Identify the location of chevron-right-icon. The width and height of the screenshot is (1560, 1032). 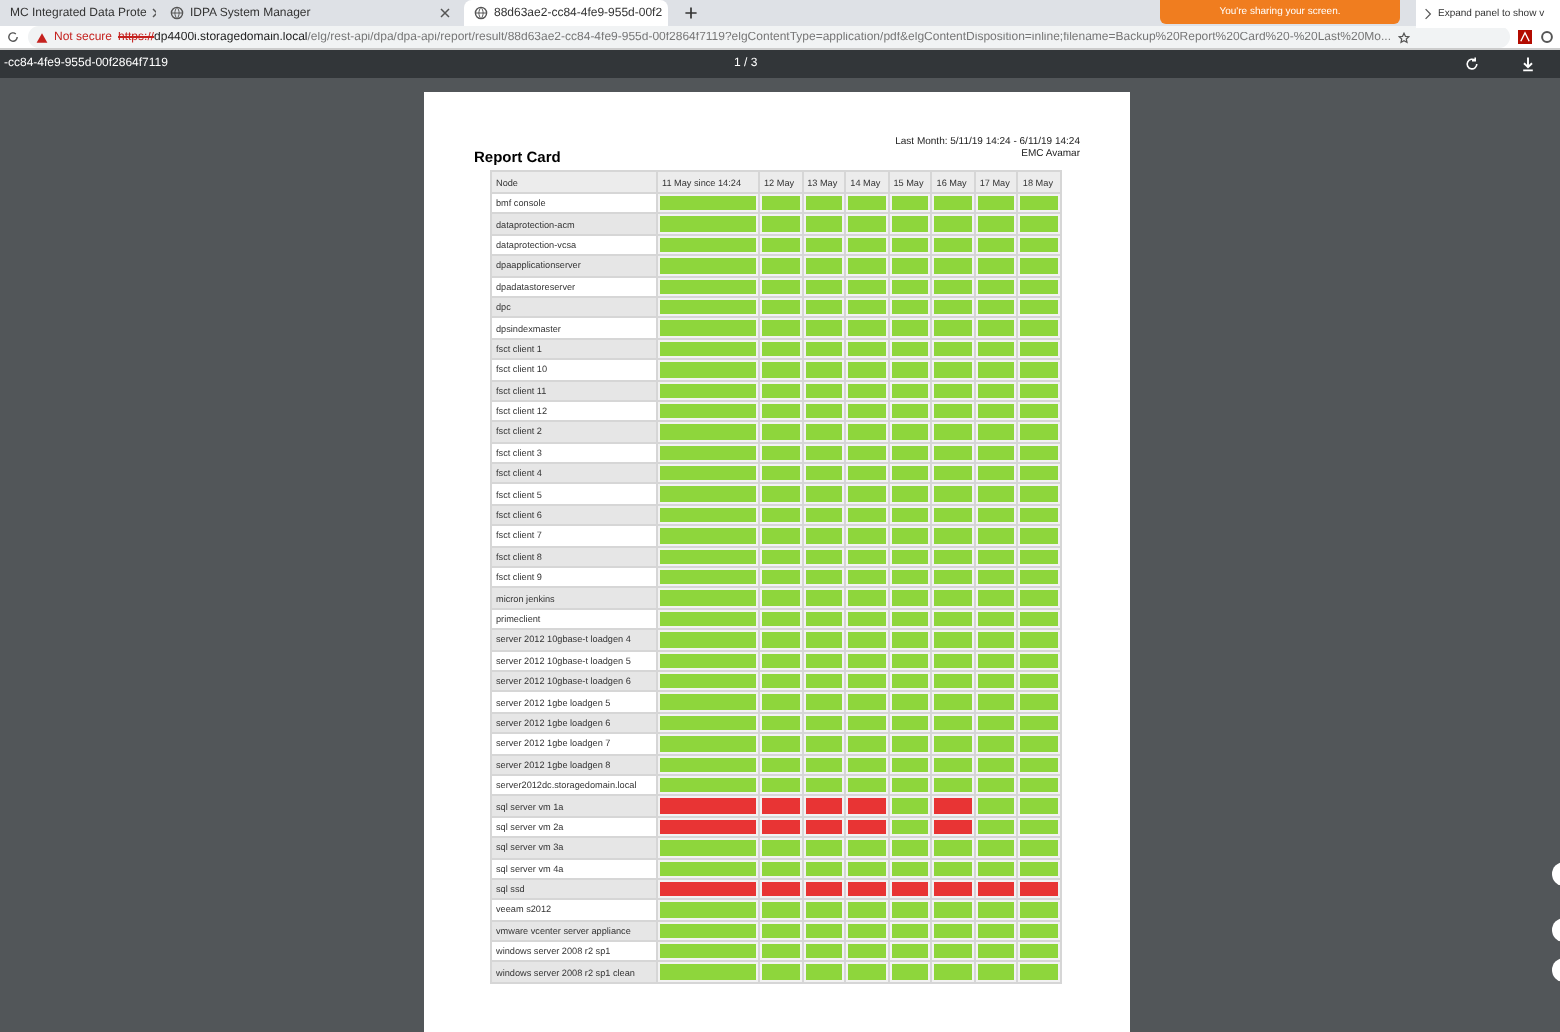
(1428, 14).